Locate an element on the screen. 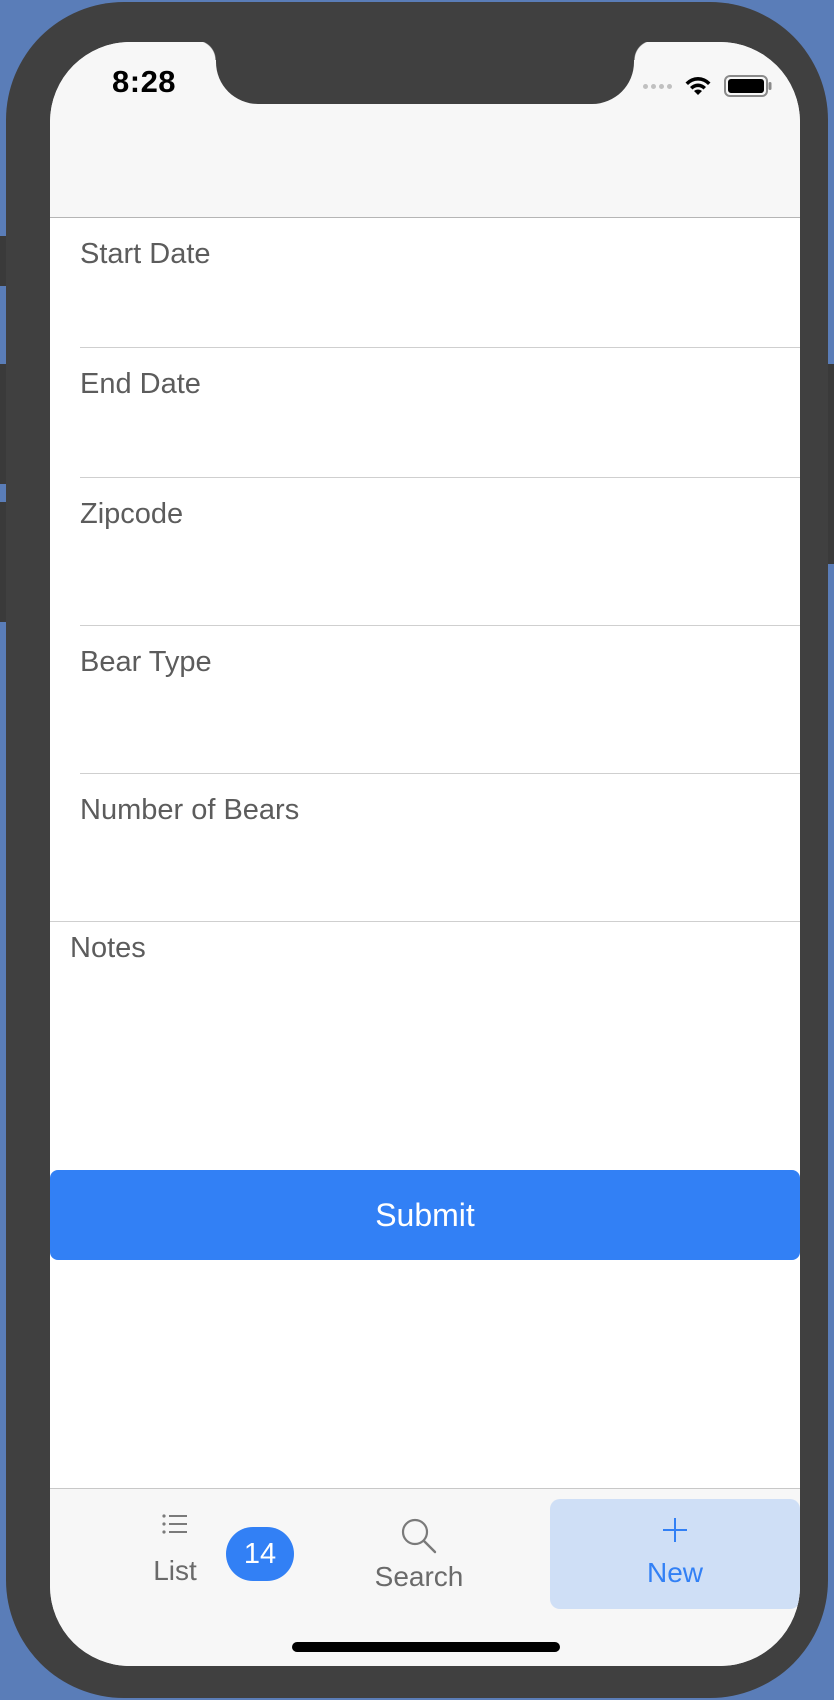 This screenshot has height=1700, width=834. field-label: Start Date is located at coordinates (145, 254).